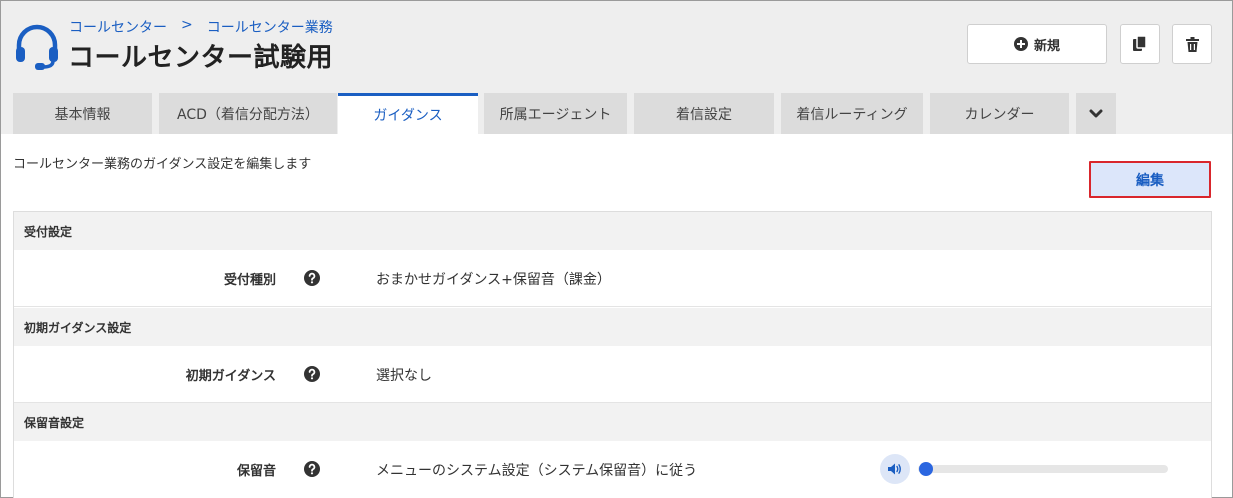  I want to click on setting-value: メニューのシステム設定（システム保留音）に従う, so click(537, 470).